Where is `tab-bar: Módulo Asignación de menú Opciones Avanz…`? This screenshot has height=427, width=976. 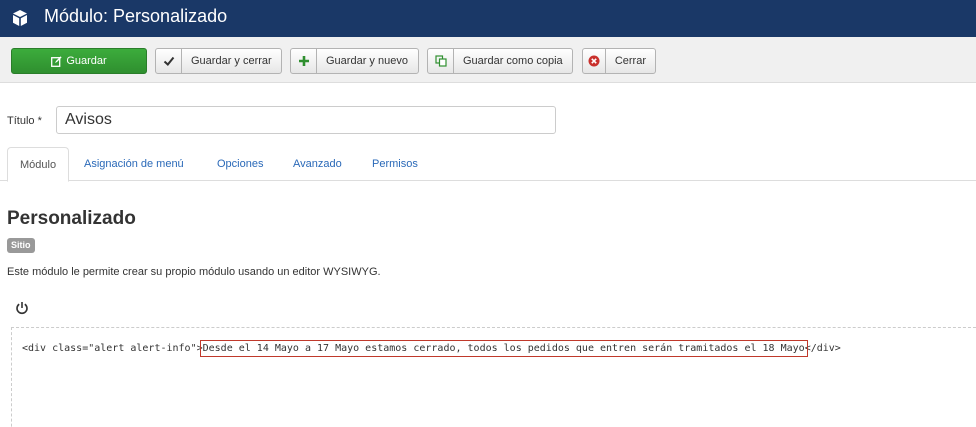
tab-bar: Módulo Asignación de menú Opciones Avanz… is located at coordinates (488, 164).